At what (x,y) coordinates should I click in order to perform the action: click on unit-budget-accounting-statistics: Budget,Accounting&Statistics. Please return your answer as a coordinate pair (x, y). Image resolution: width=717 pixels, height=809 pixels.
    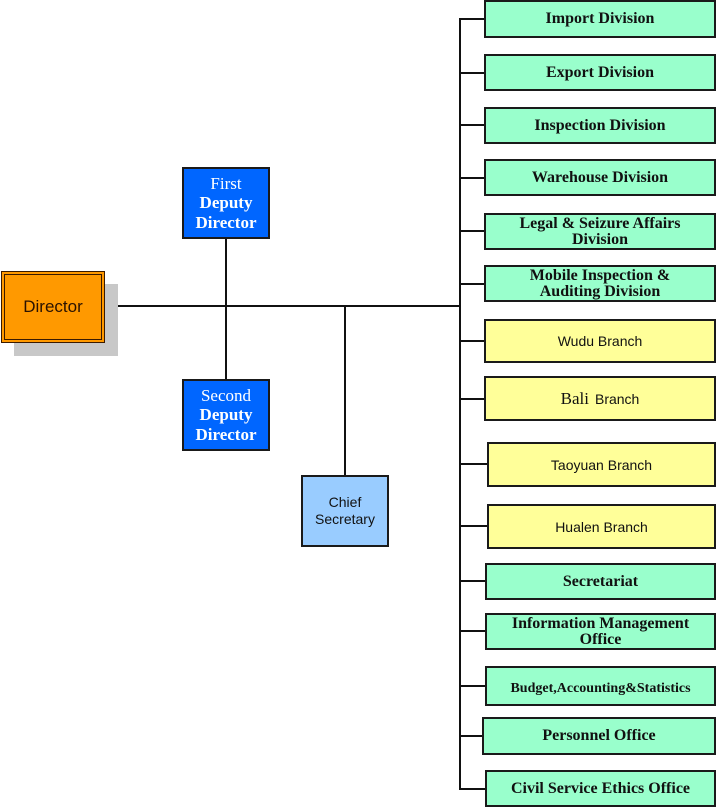
    Looking at the image, I should click on (600, 686).